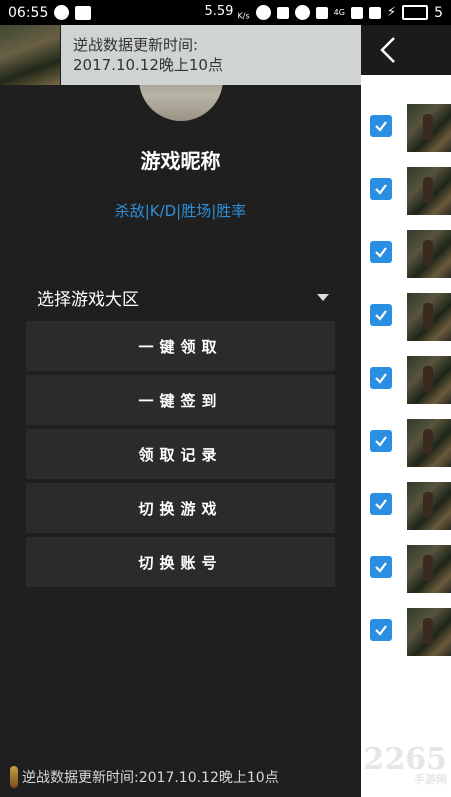  What do you see at coordinates (187, 297) in the screenshot?
I see `region-select: 选择游戏大区` at bounding box center [187, 297].